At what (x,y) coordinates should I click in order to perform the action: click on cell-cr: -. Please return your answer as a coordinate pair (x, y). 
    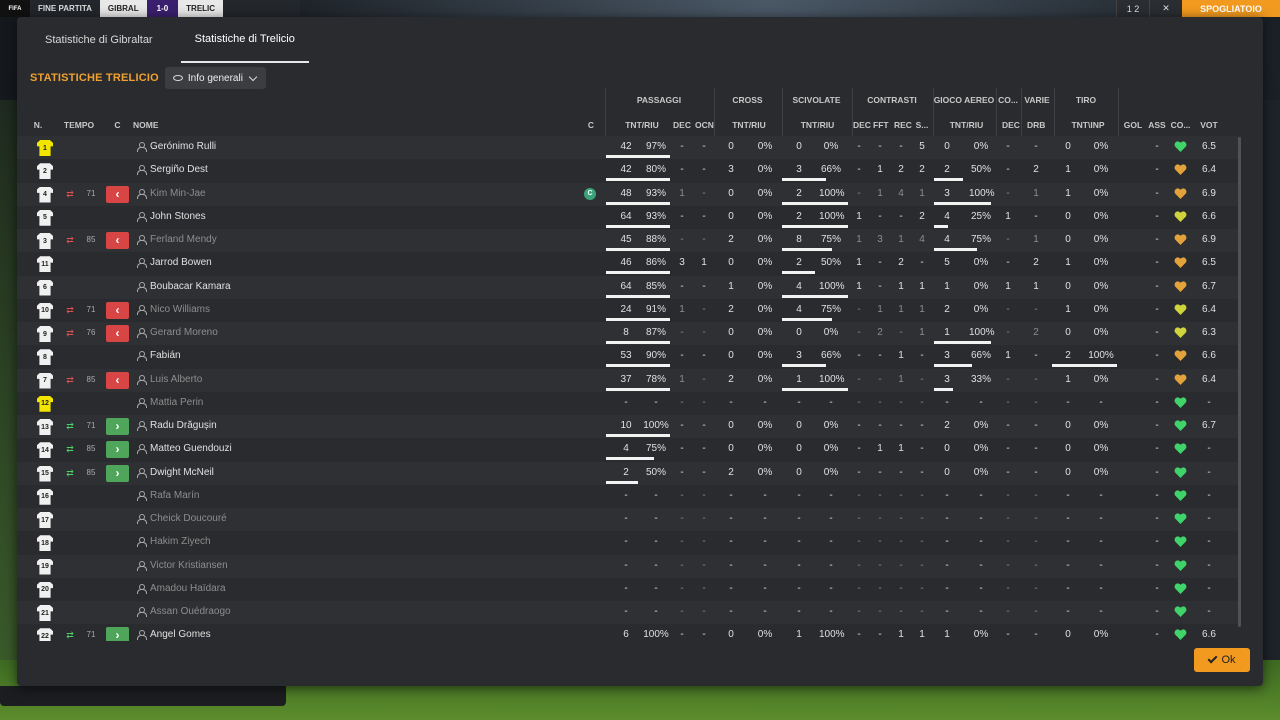
    Looking at the image, I should click on (901, 518).